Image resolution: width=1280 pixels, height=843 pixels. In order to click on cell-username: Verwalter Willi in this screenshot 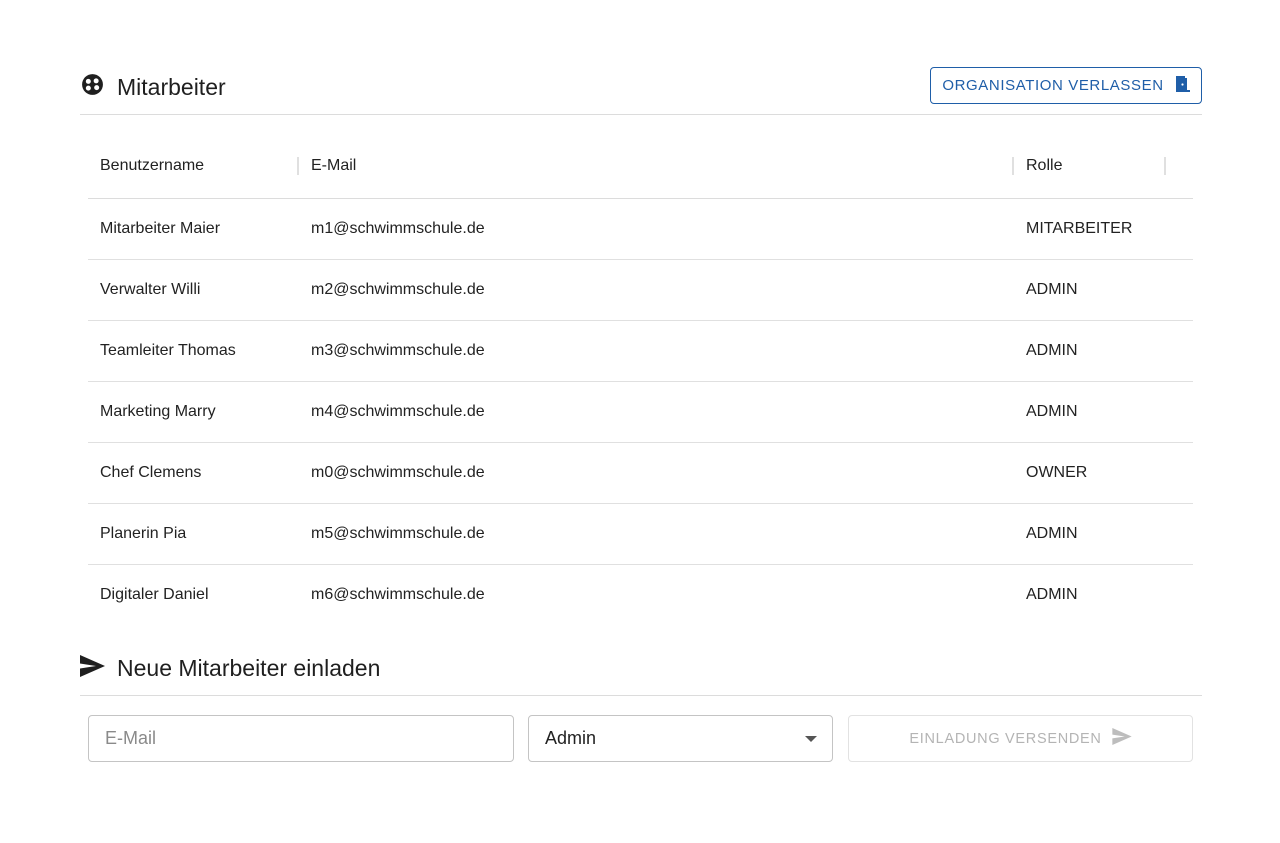, I will do `click(193, 290)`.